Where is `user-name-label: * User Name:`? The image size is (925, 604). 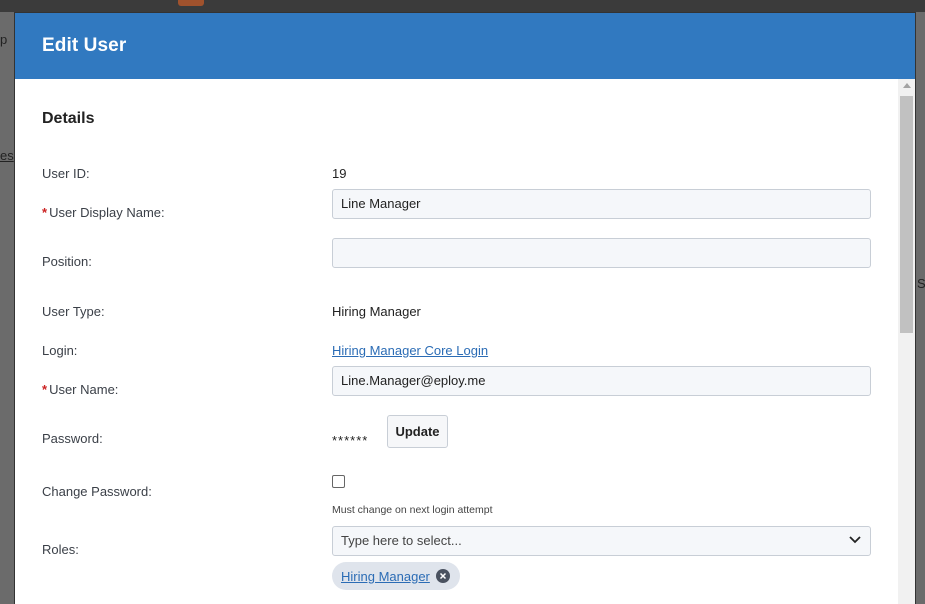
user-name-label: * User Name: is located at coordinates (80, 389).